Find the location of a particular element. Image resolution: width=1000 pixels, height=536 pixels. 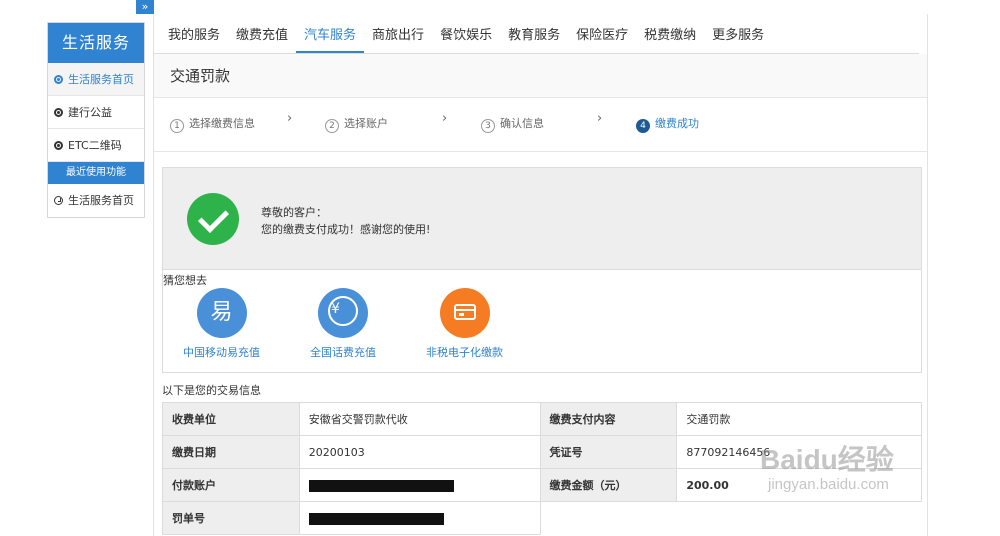

tab-travel: 商旅出行 is located at coordinates (398, 38).